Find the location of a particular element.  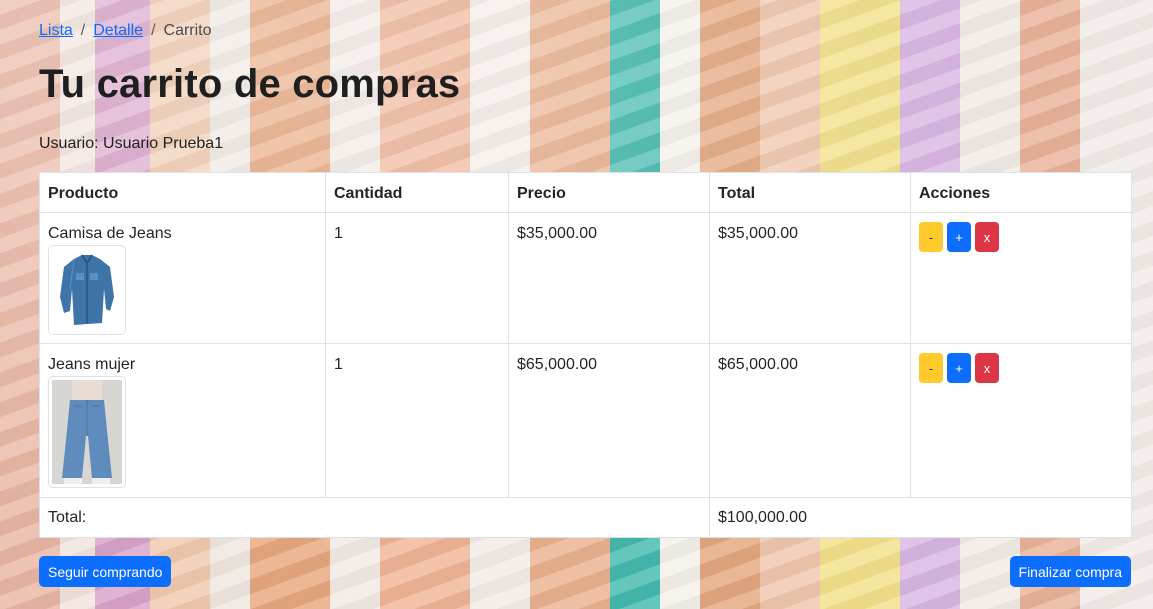

page-title: Tu carrito de compras is located at coordinates (250, 84).